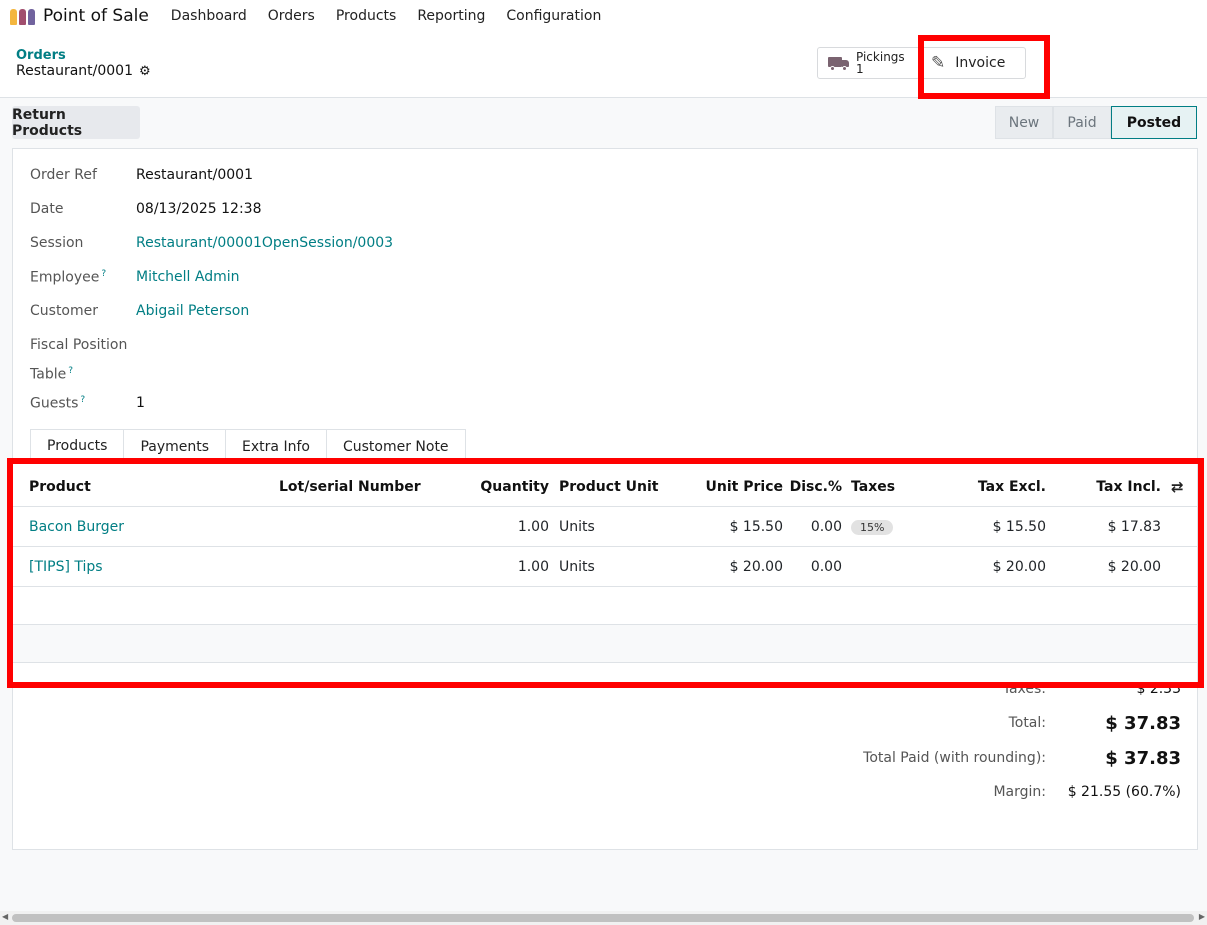 Image resolution: width=1207 pixels, height=925 pixels. I want to click on taxes-label: Taxes:, so click(1024, 689).